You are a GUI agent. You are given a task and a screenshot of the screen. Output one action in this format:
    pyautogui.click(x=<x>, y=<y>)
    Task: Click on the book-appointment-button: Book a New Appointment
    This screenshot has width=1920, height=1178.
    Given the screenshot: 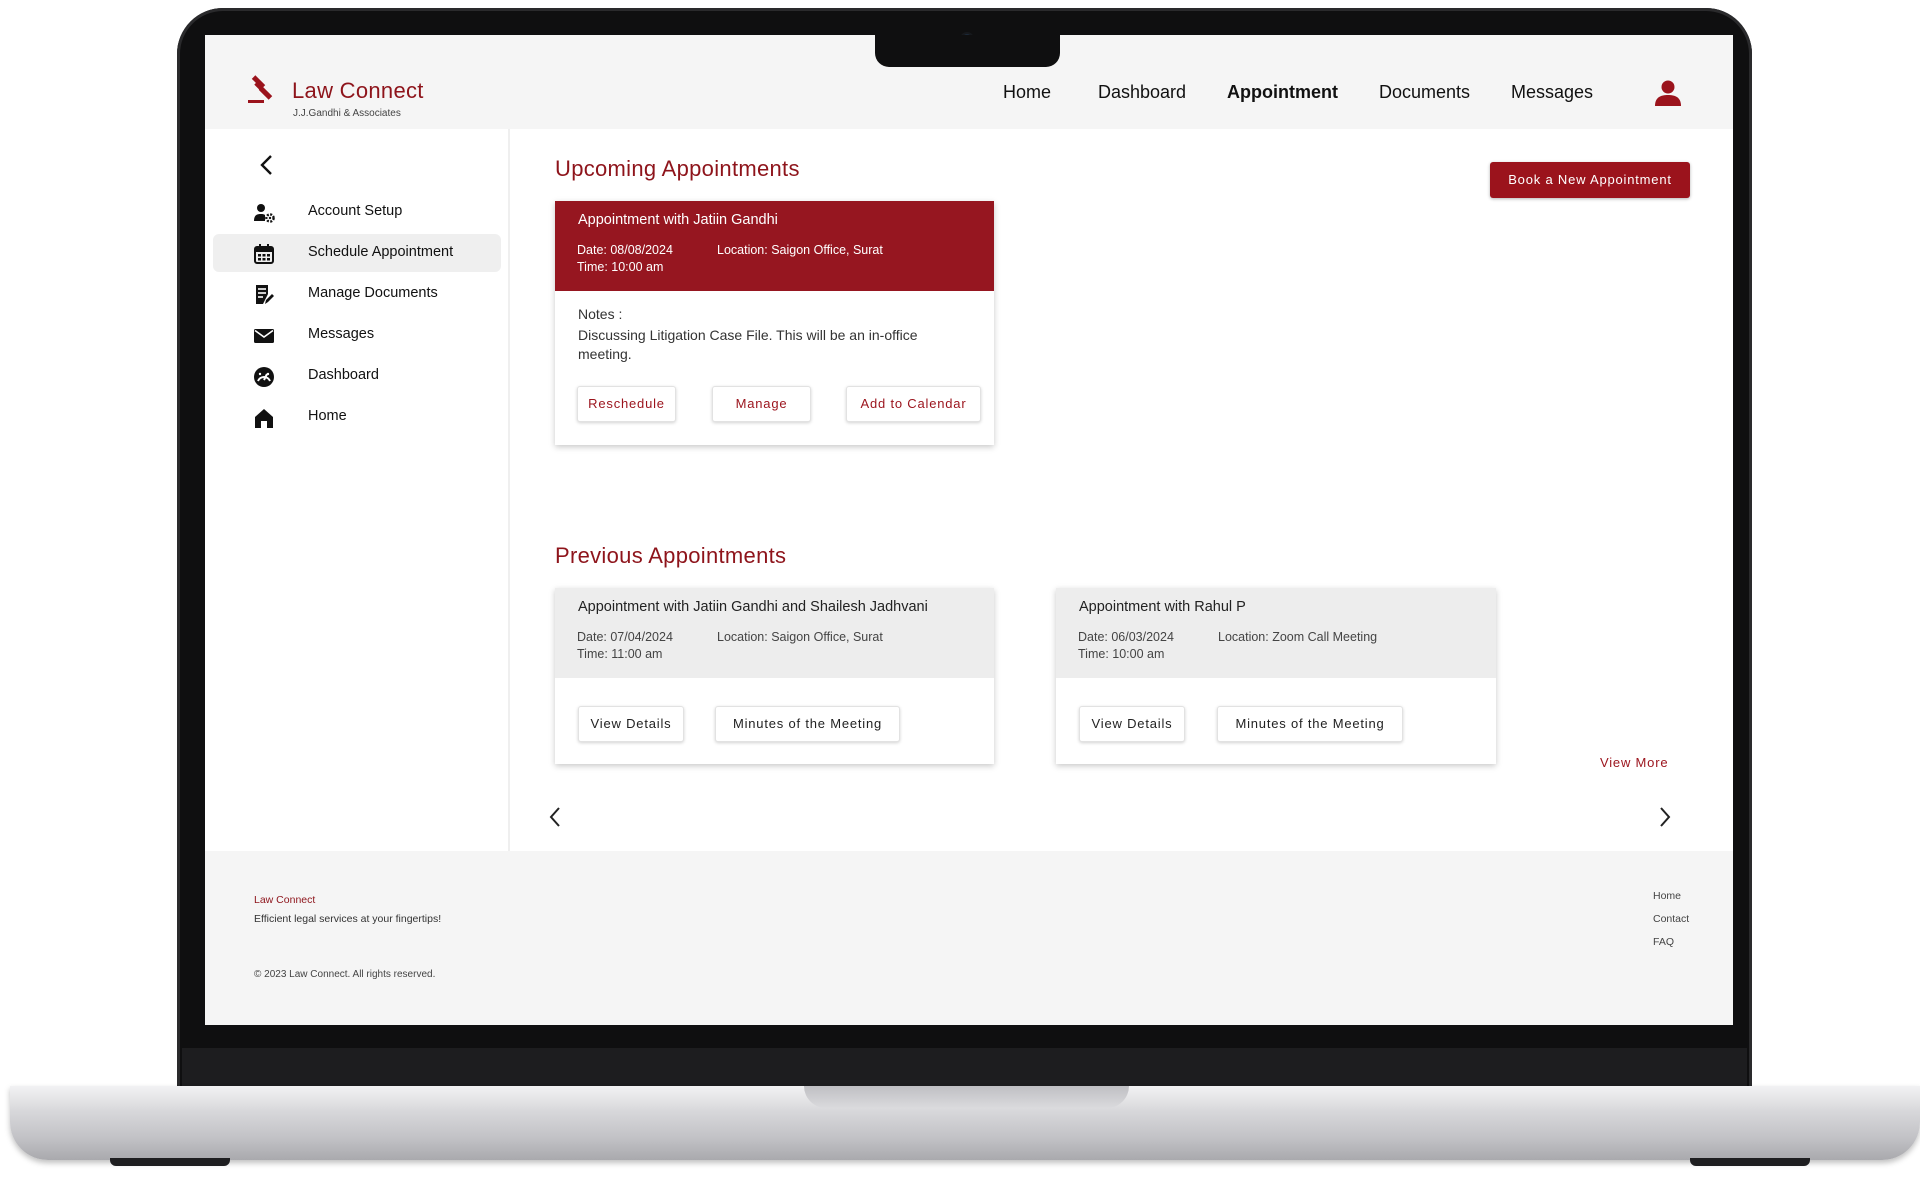 What is the action you would take?
    pyautogui.click(x=1590, y=180)
    